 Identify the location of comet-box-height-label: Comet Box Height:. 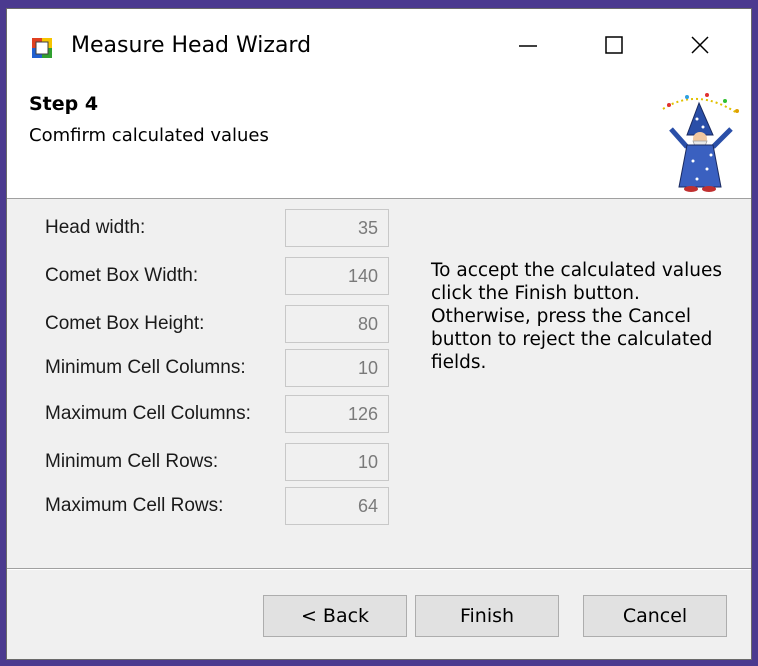
(125, 323).